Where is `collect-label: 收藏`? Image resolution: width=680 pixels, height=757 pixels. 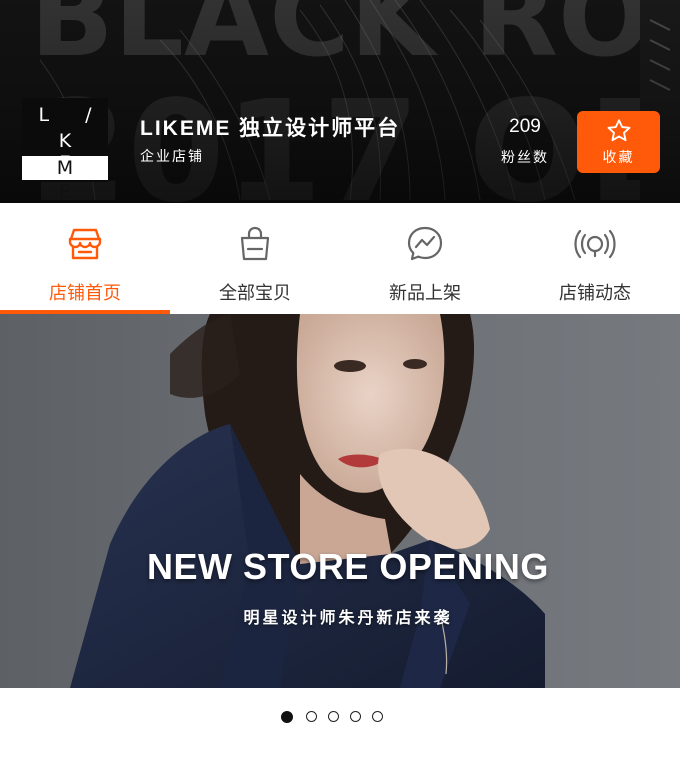 collect-label: 收藏 is located at coordinates (618, 157).